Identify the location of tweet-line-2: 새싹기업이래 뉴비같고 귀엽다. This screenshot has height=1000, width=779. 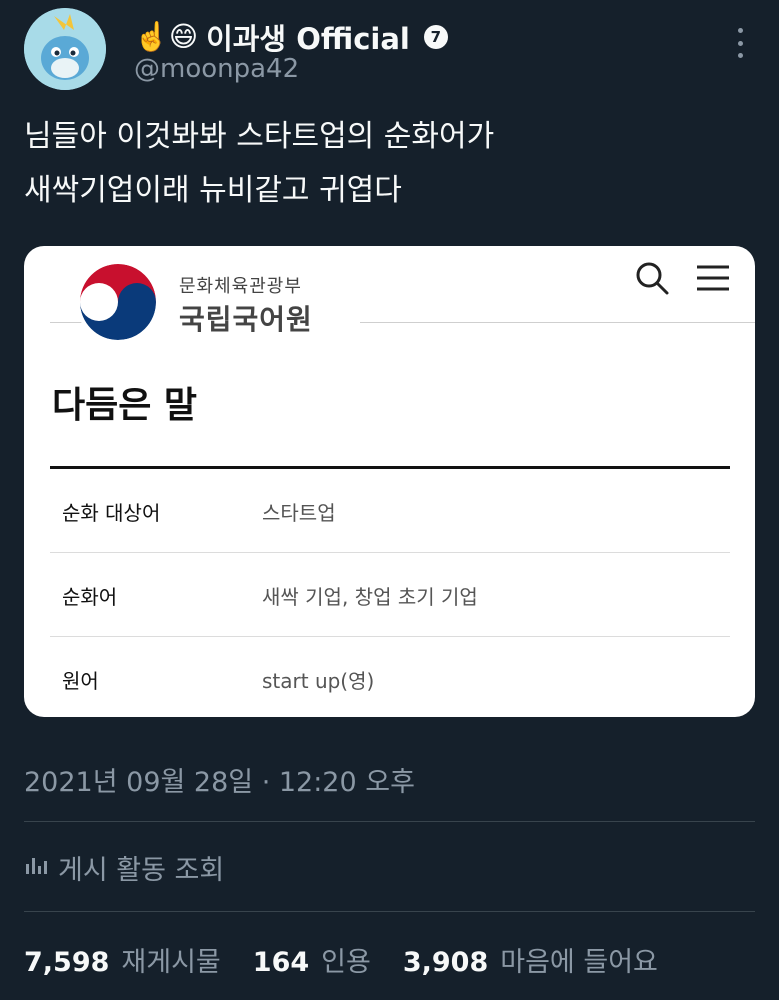
(213, 190).